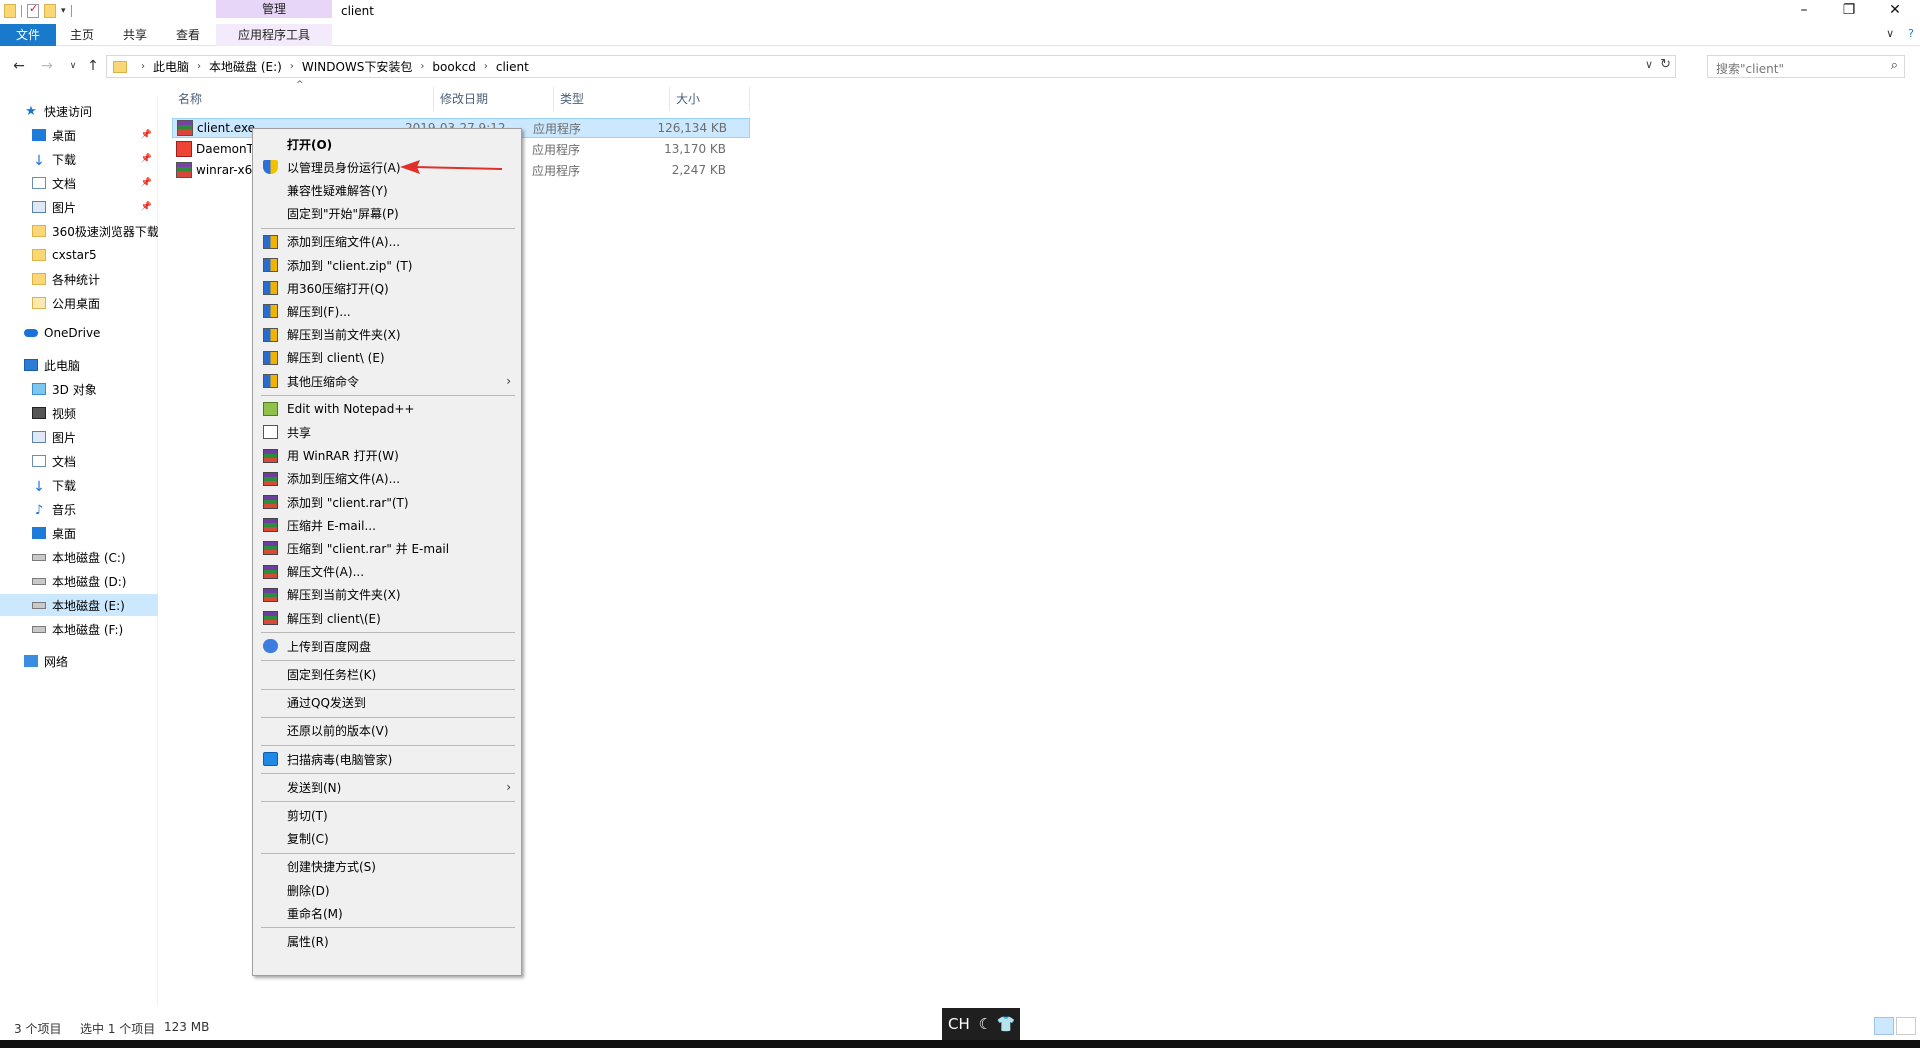  I want to click on nav-this-pc: 此电脑, so click(79, 365).